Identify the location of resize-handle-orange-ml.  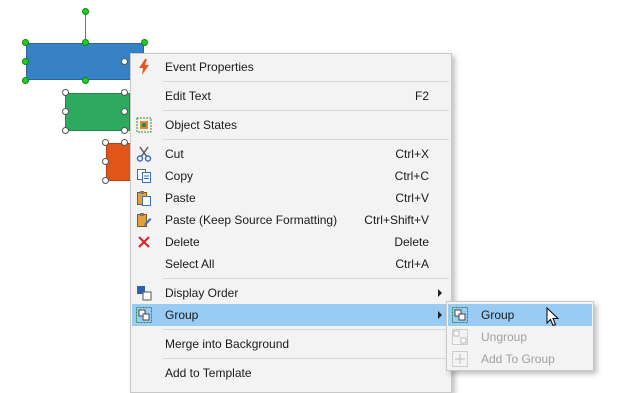
(105, 161).